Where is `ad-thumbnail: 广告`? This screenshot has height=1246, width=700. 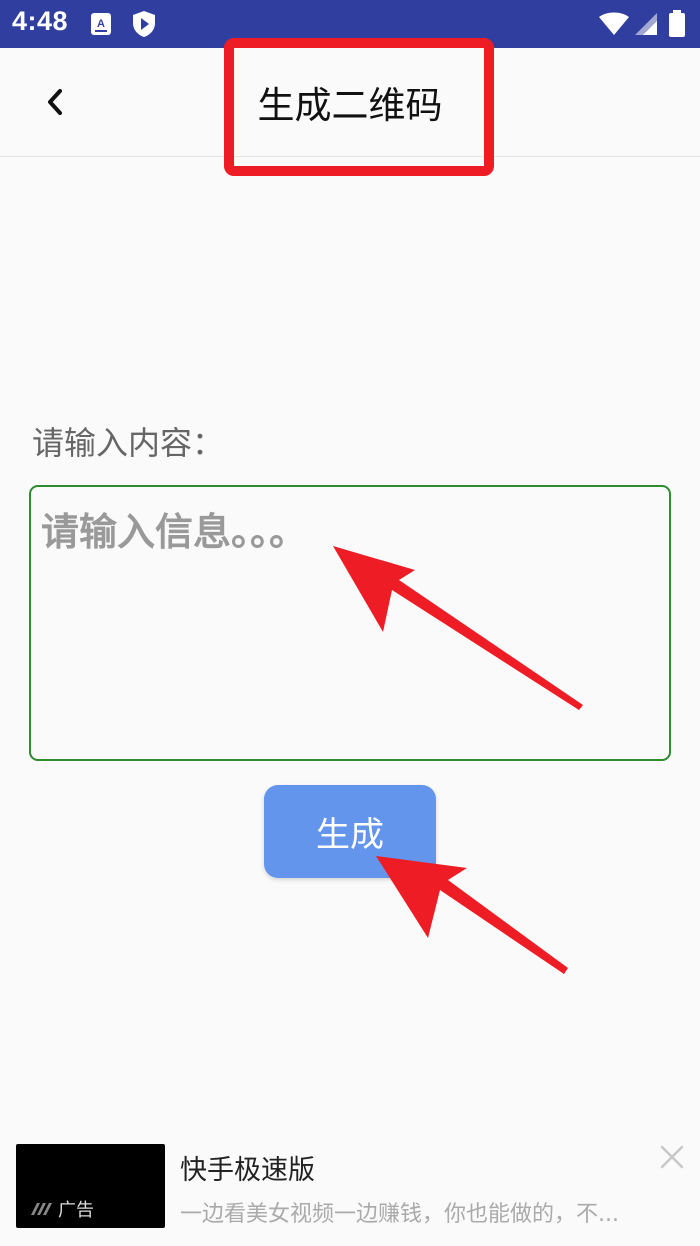
ad-thumbnail: 广告 is located at coordinates (90, 1186).